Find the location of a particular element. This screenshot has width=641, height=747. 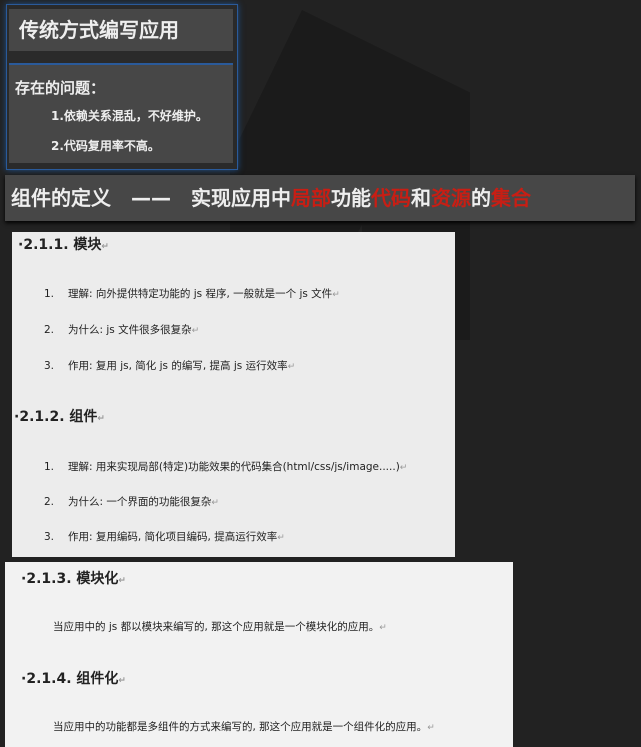

banner-highlight: 代码 is located at coordinates (391, 198).